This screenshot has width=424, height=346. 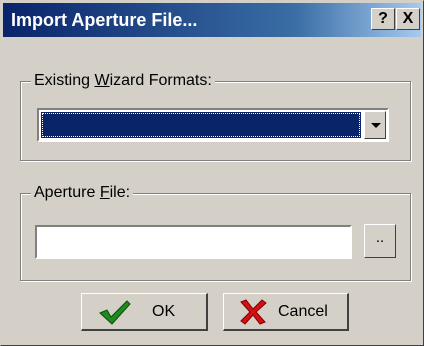 What do you see at coordinates (193, 242) in the screenshot?
I see `aperture-file-input` at bounding box center [193, 242].